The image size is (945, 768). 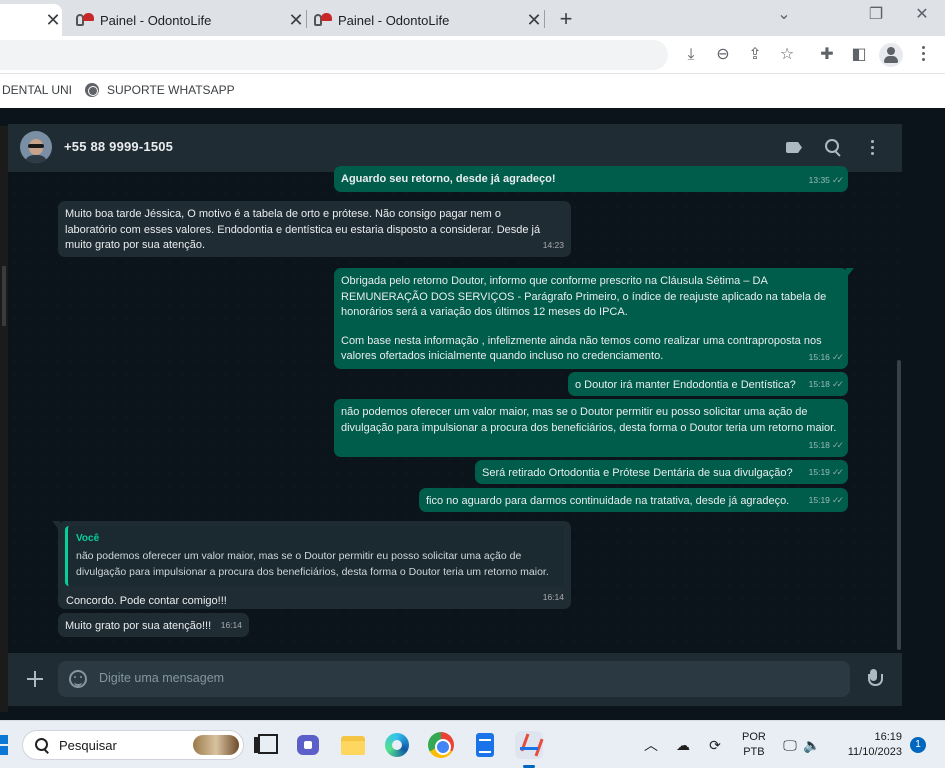 What do you see at coordinates (754, 737) in the screenshot?
I see `language-code: POR` at bounding box center [754, 737].